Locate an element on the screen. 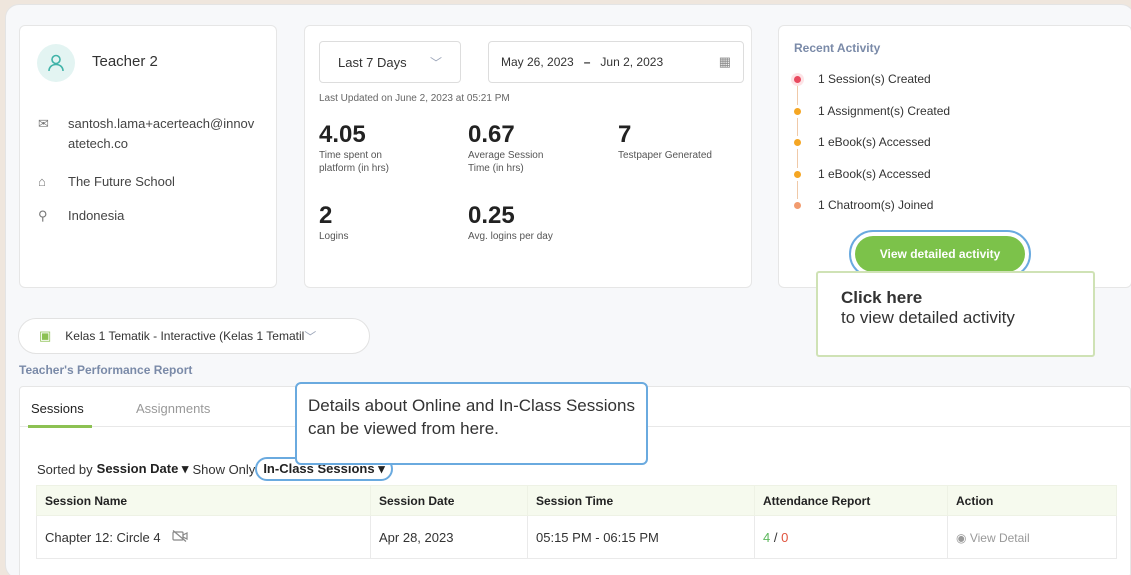  stat-value: 7 is located at coordinates (625, 134).